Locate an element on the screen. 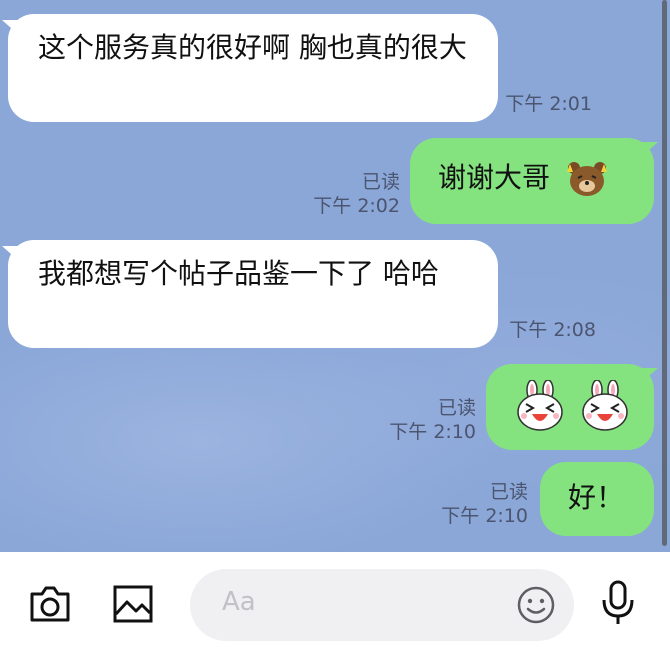 This screenshot has width=670, height=655. incoming-message: 这个服务真的很好啊 胸也真的很大 is located at coordinates (253, 68).